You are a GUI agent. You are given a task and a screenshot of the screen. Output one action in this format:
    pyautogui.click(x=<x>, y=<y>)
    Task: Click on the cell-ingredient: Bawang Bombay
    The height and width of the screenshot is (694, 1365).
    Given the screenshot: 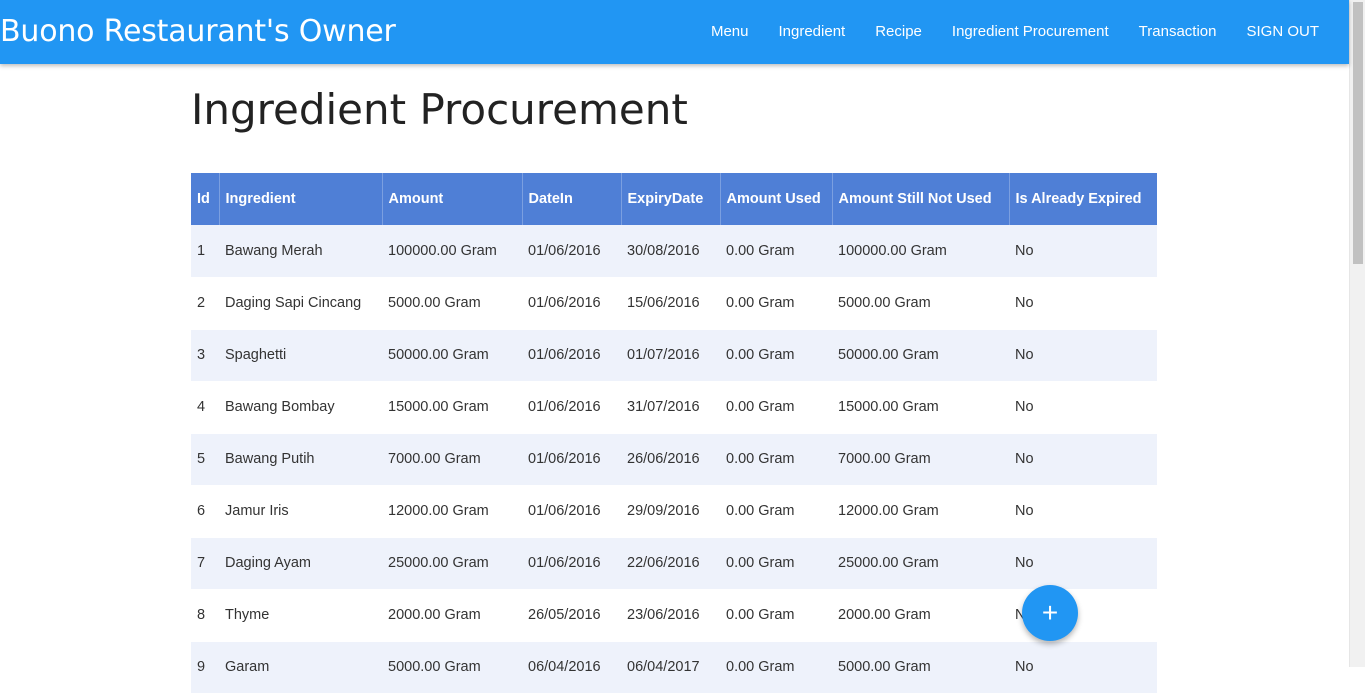 What is the action you would take?
    pyautogui.click(x=300, y=407)
    